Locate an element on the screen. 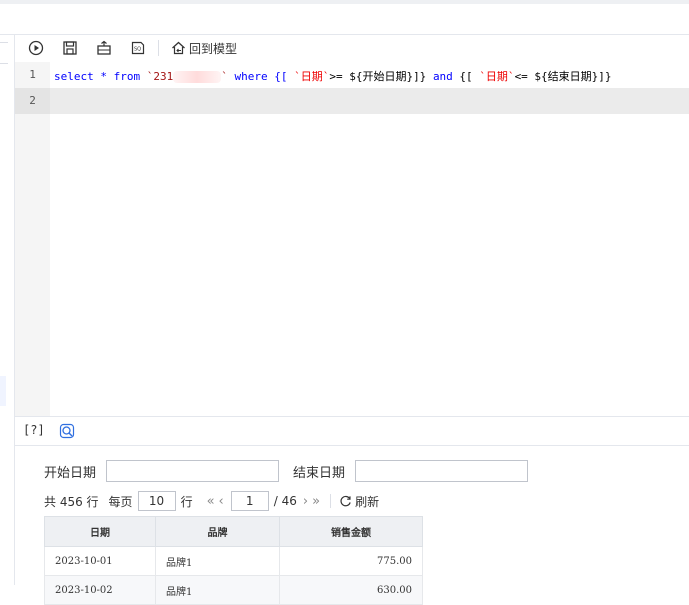 Image resolution: width=689 pixels, height=605 pixels. line-number: 2 is located at coordinates (32, 100).